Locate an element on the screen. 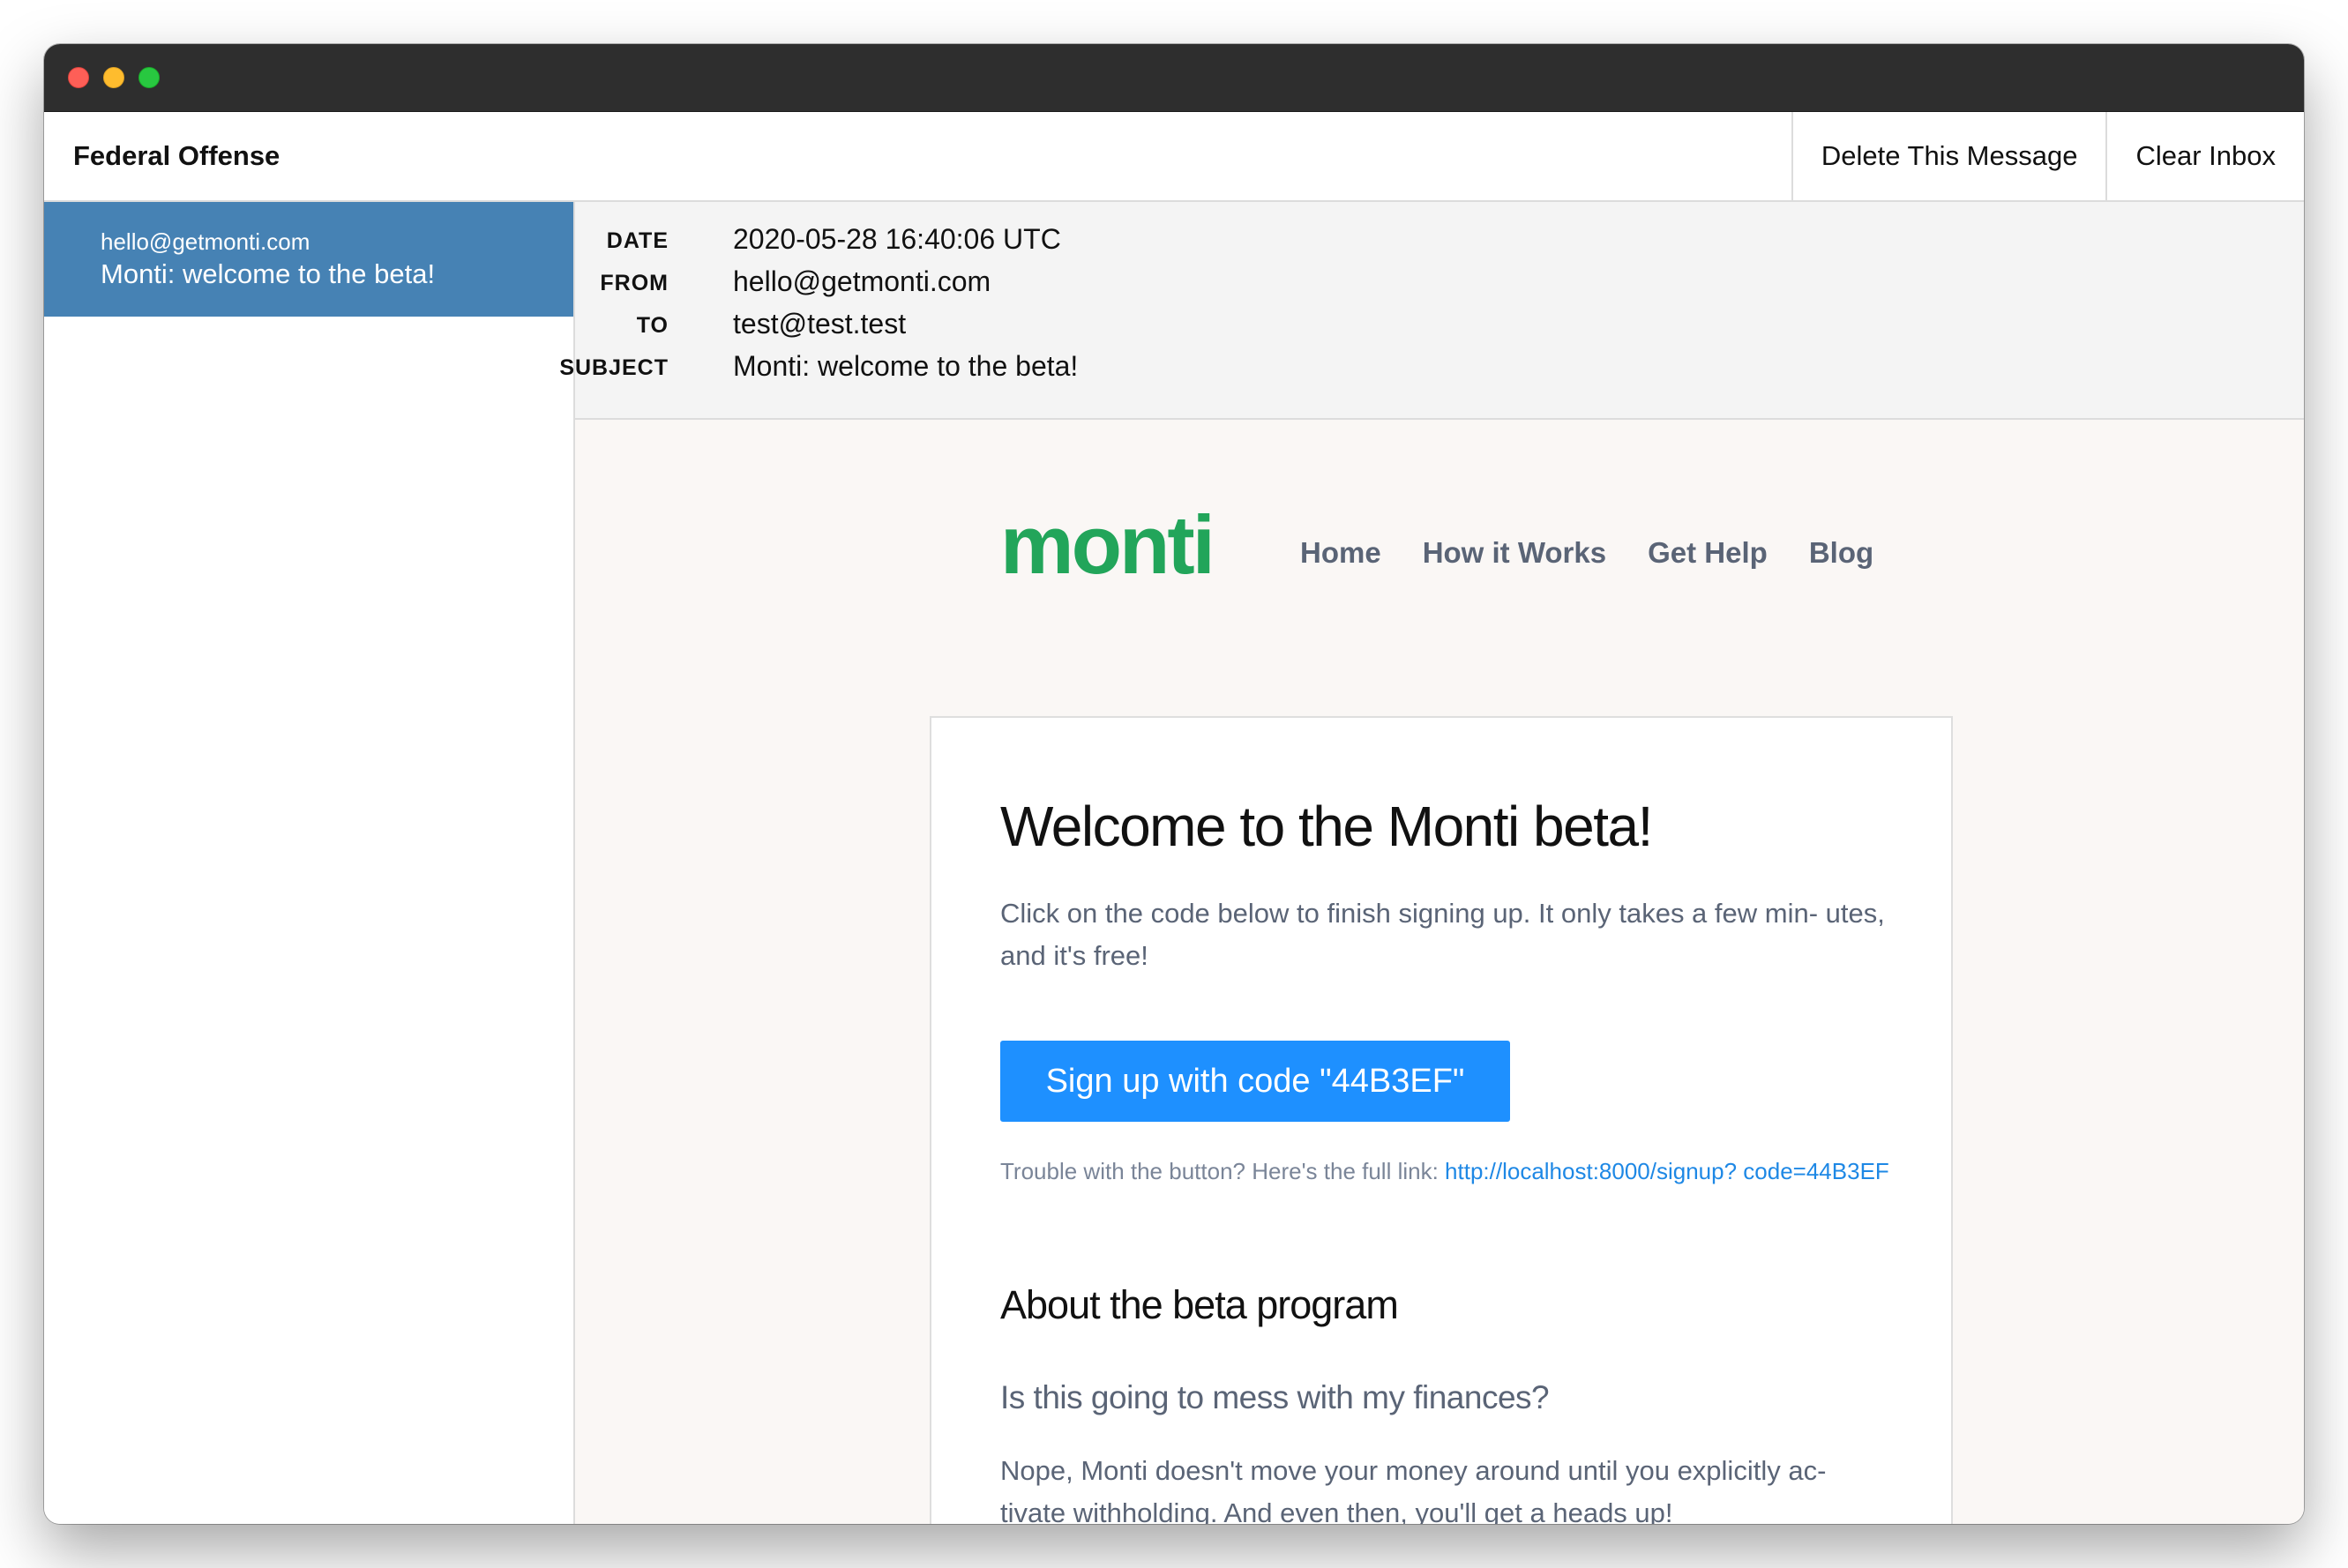 This screenshot has width=2348, height=1568. minimize-window-icon is located at coordinates (113, 77).